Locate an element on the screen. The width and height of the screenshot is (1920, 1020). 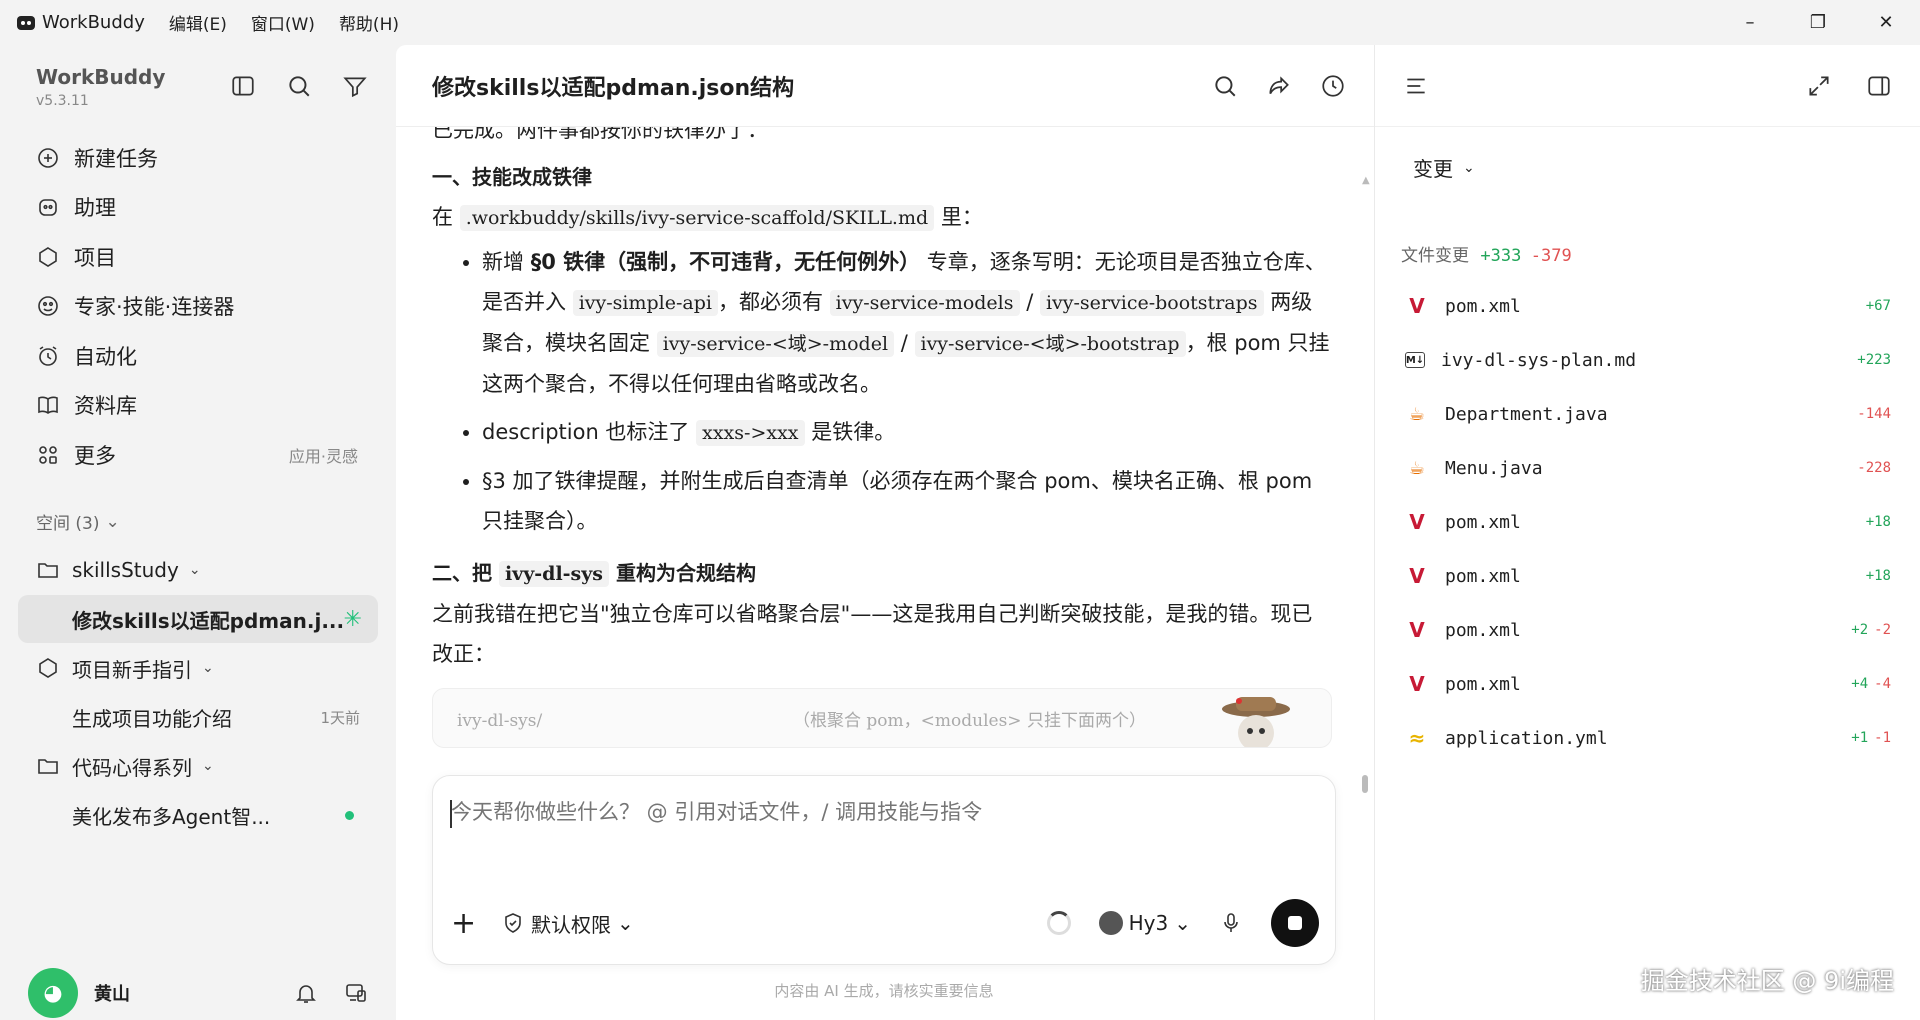
nav-list: 新建任务 助理 项目 专家·技能·连接器 自动化 资料库 更多 应用·灵感 is located at coordinates (198, 306).